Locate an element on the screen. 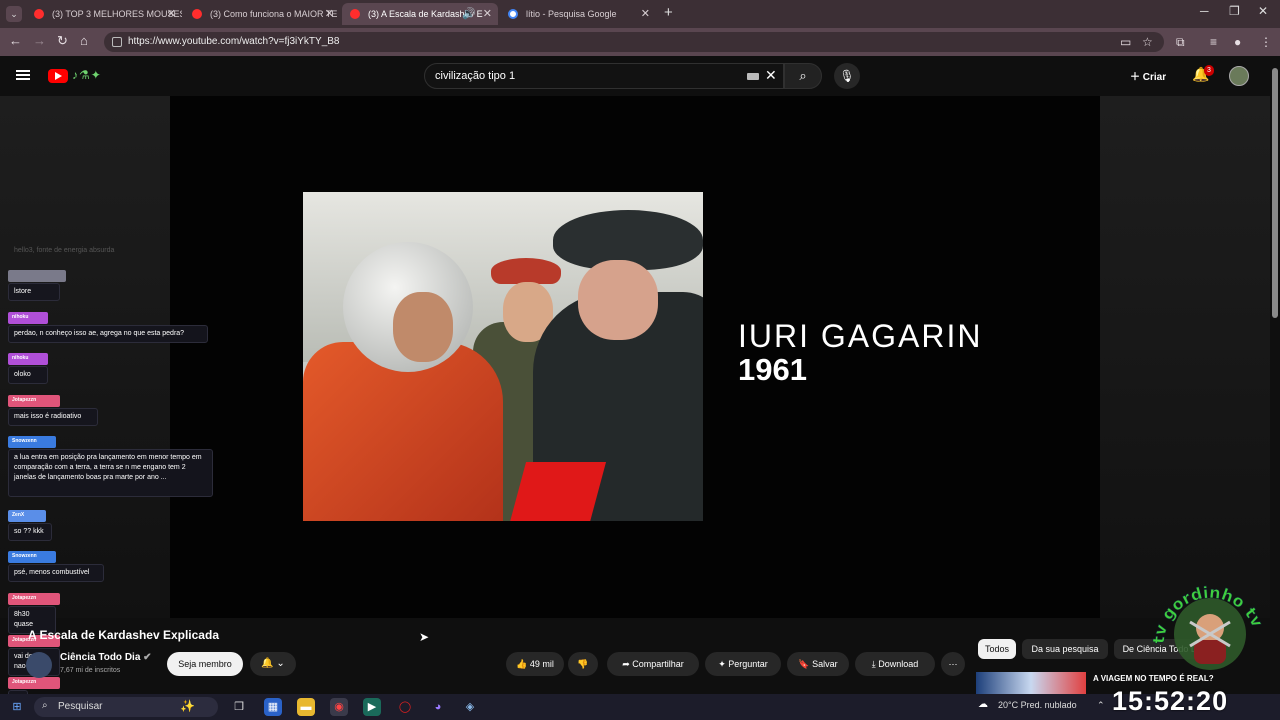 The height and width of the screenshot is (720, 1280). search-input: civilização tipo 1 ✕ is located at coordinates (604, 76).